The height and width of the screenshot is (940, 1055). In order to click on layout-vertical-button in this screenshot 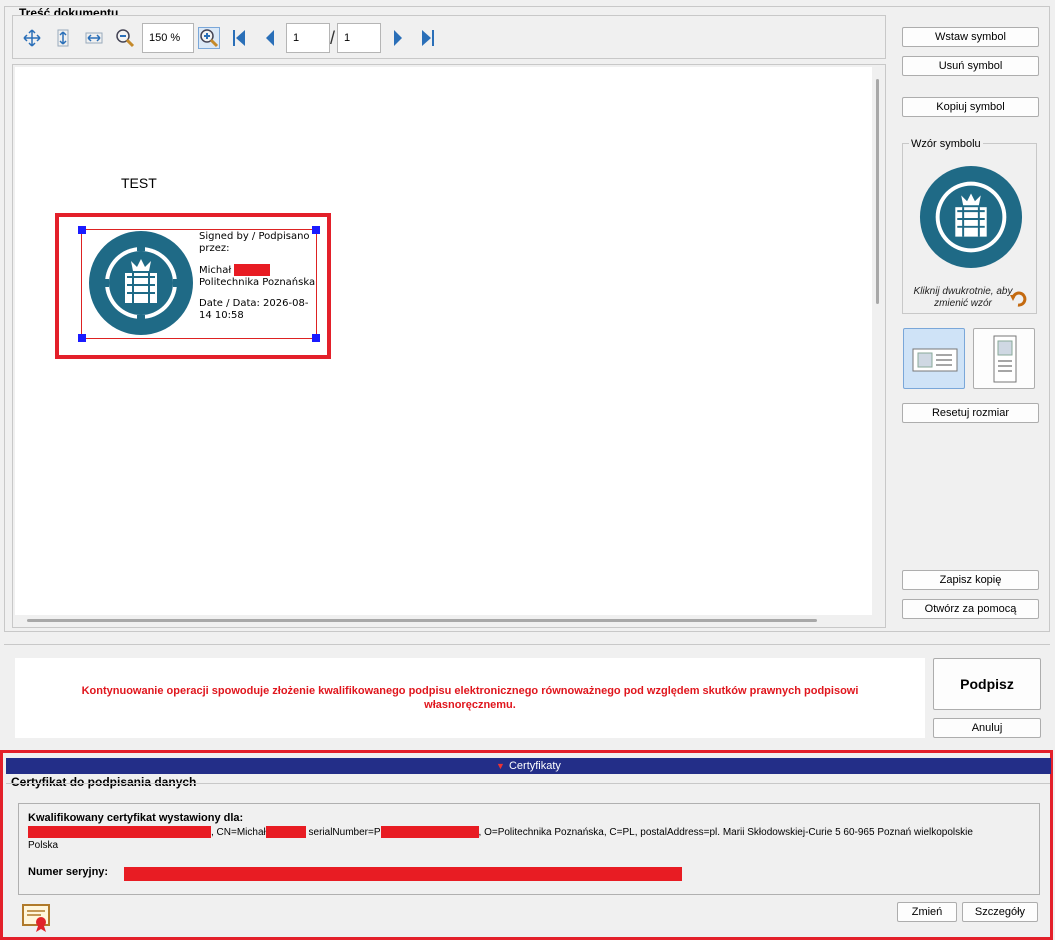, I will do `click(1004, 358)`.